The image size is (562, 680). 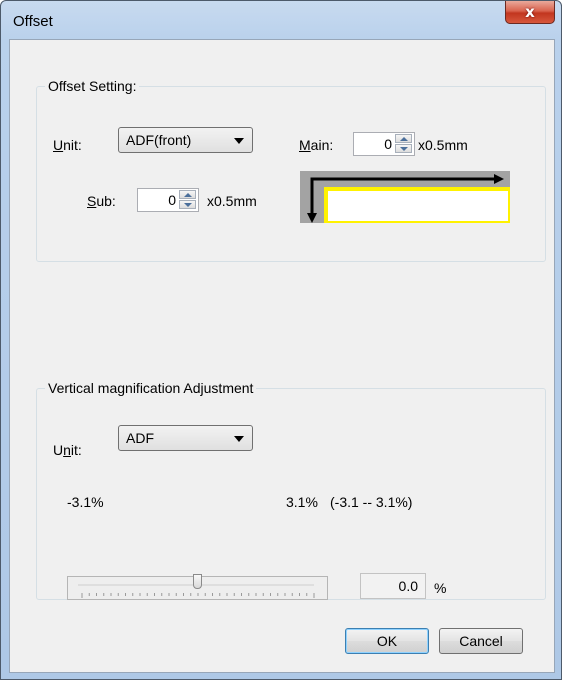 What do you see at coordinates (403, 138) in the screenshot?
I see `main-up-arrow-icon` at bounding box center [403, 138].